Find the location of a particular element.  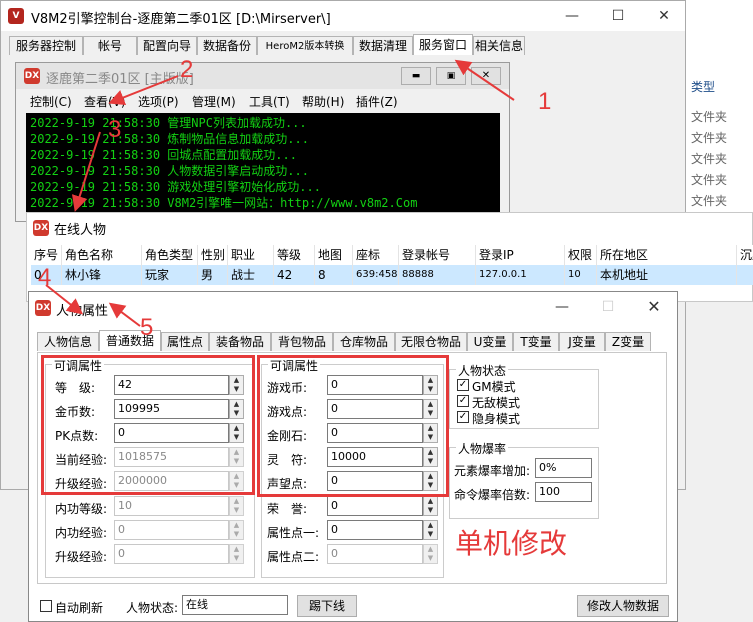

annotation-number-3: 3 is located at coordinates (115, 129).